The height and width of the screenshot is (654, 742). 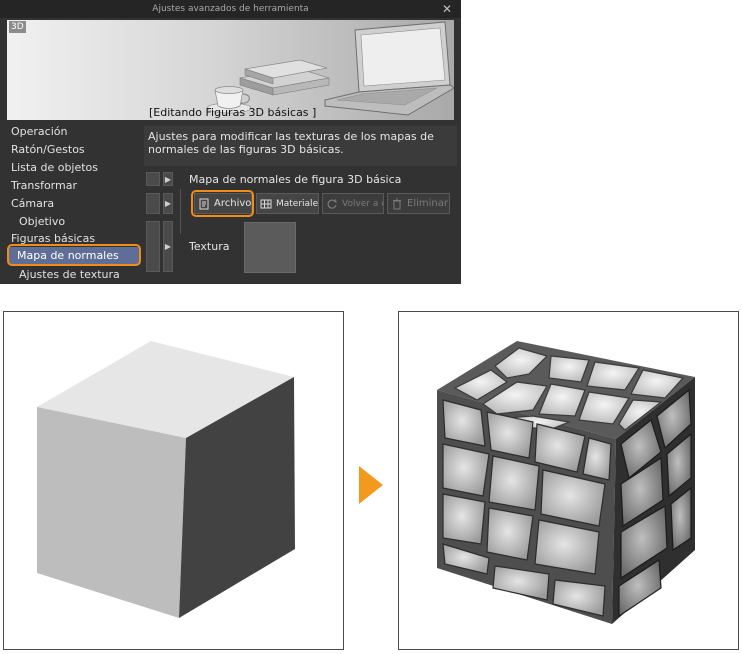 What do you see at coordinates (371, 485) in the screenshot?
I see `arrow-right-icon` at bounding box center [371, 485].